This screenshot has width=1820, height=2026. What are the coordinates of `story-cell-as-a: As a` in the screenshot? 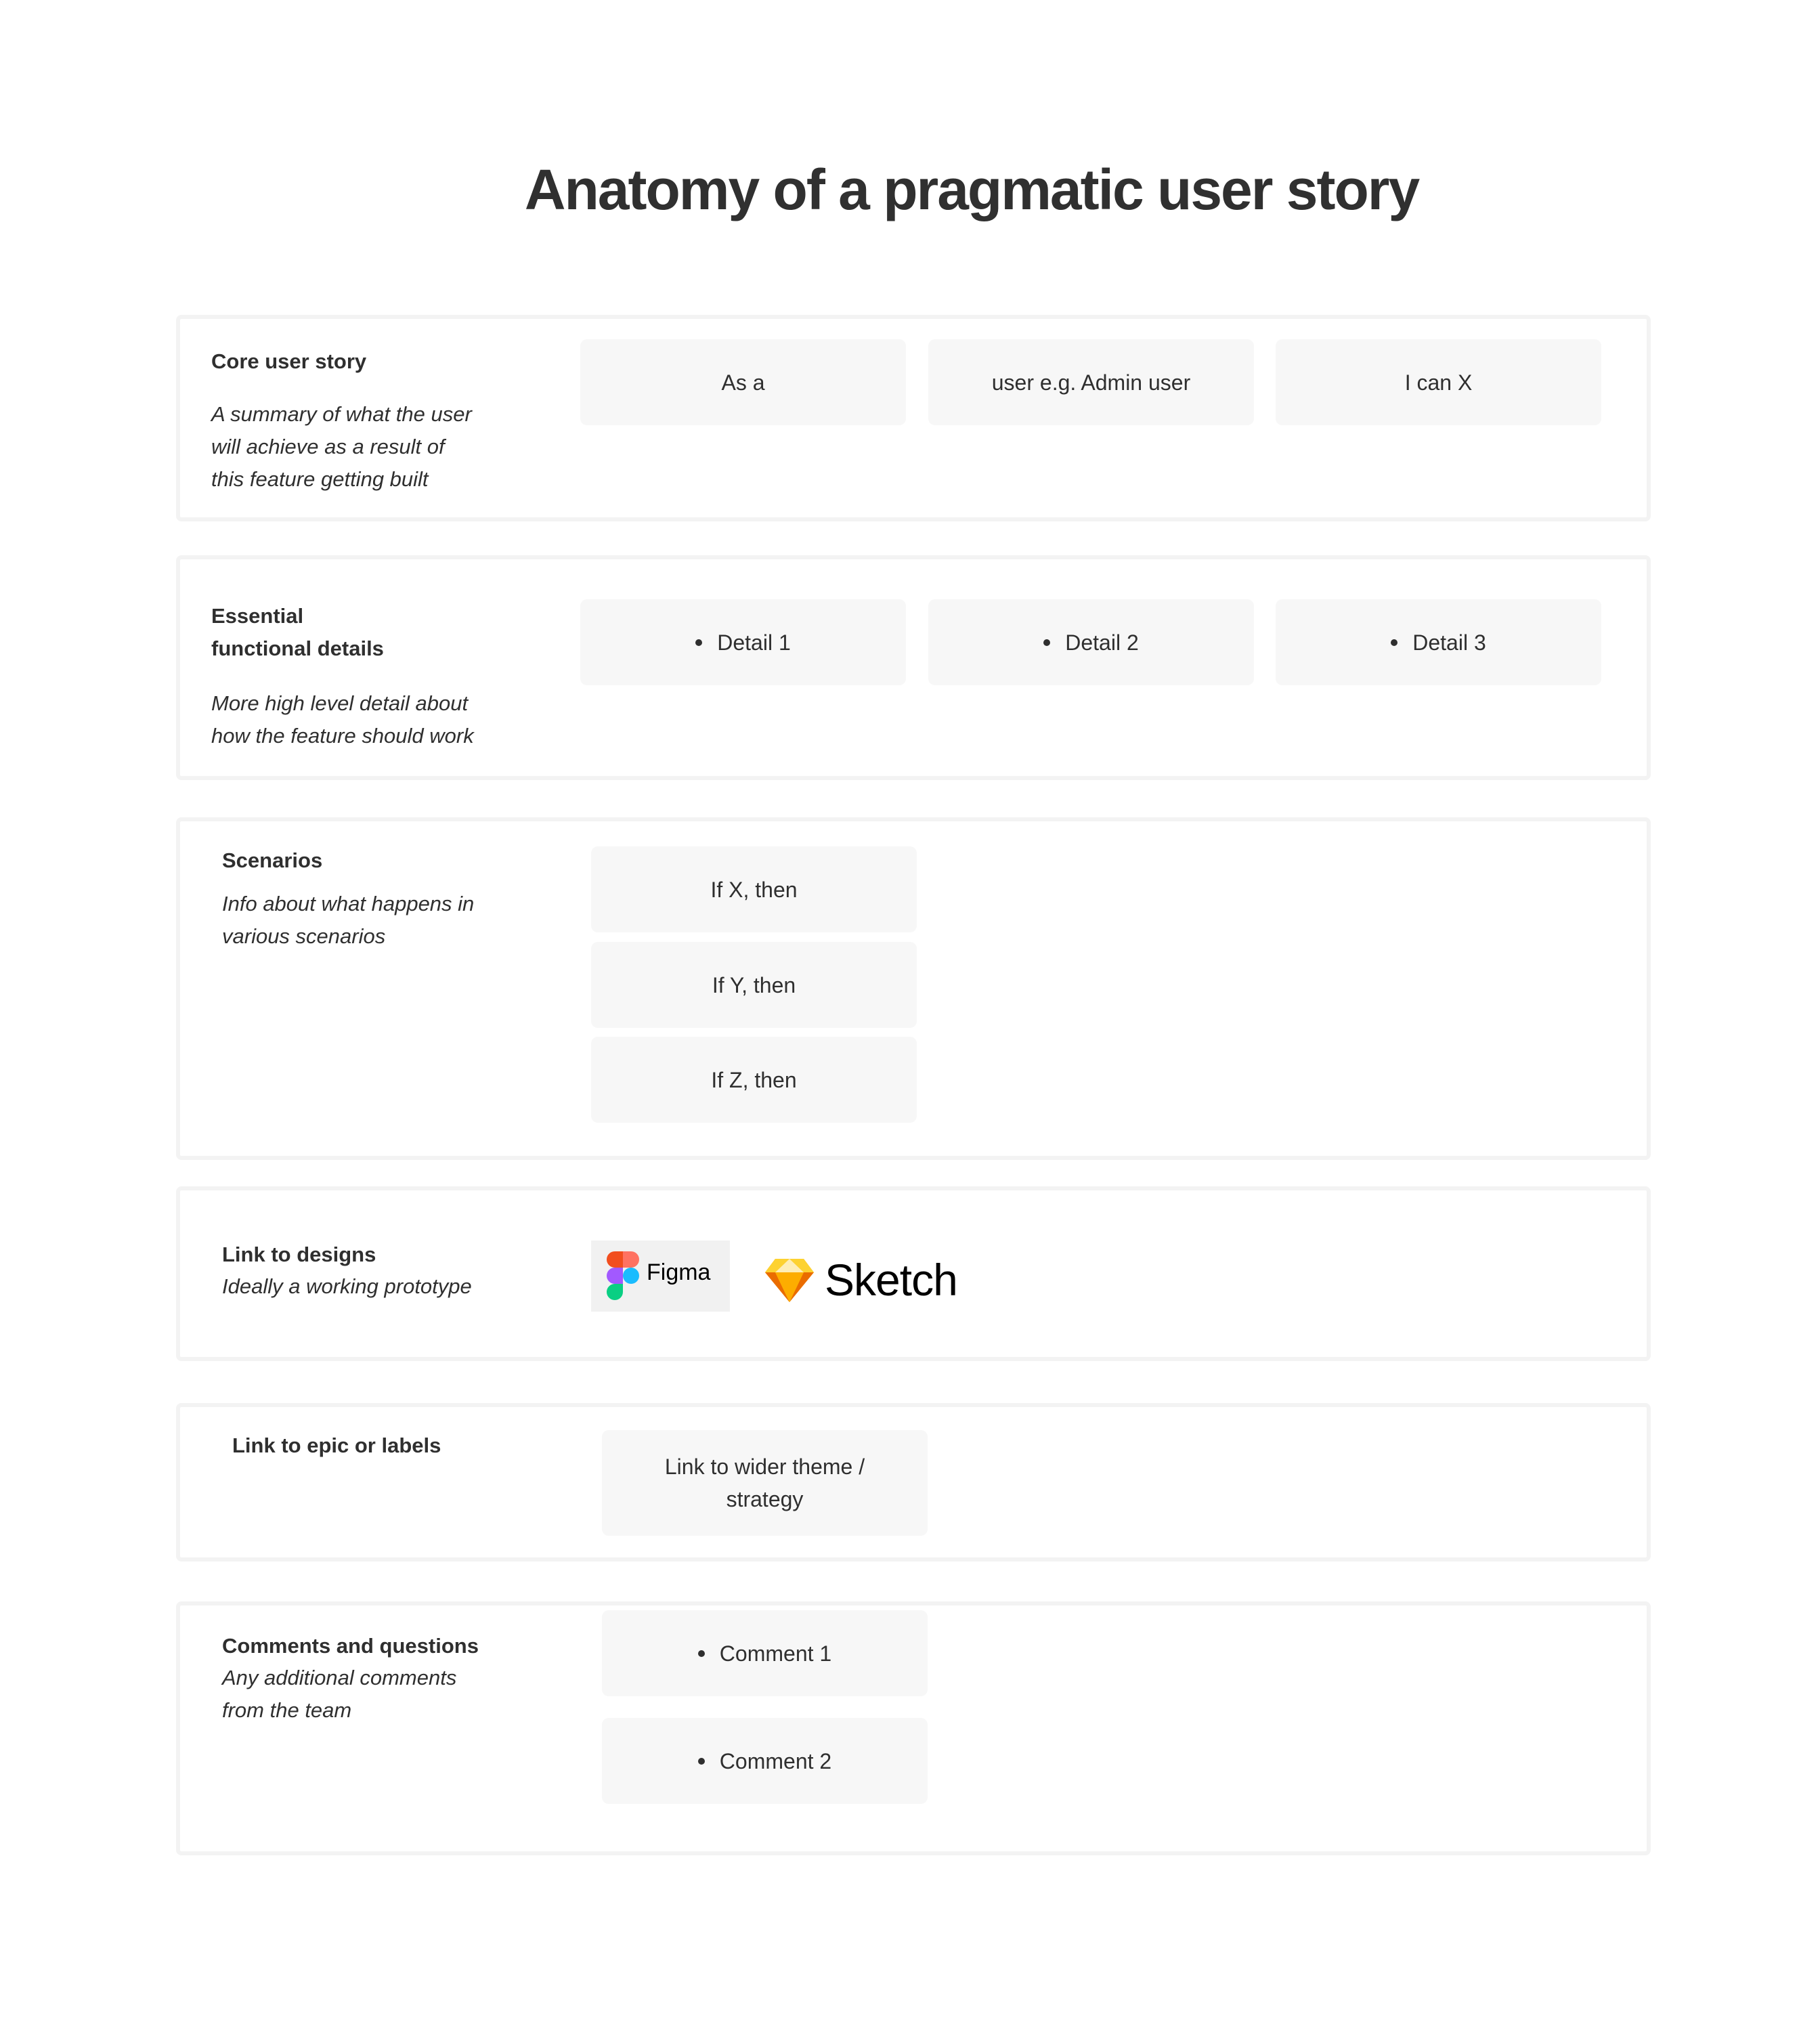 It's located at (743, 382).